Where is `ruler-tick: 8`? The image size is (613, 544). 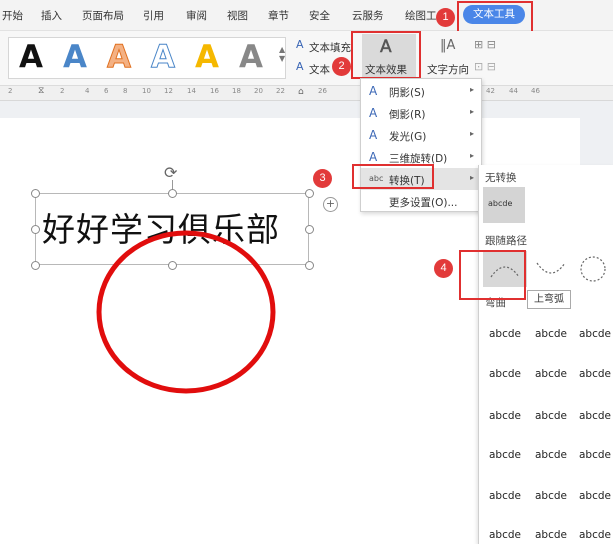
ruler-tick: 8 is located at coordinates (125, 91).